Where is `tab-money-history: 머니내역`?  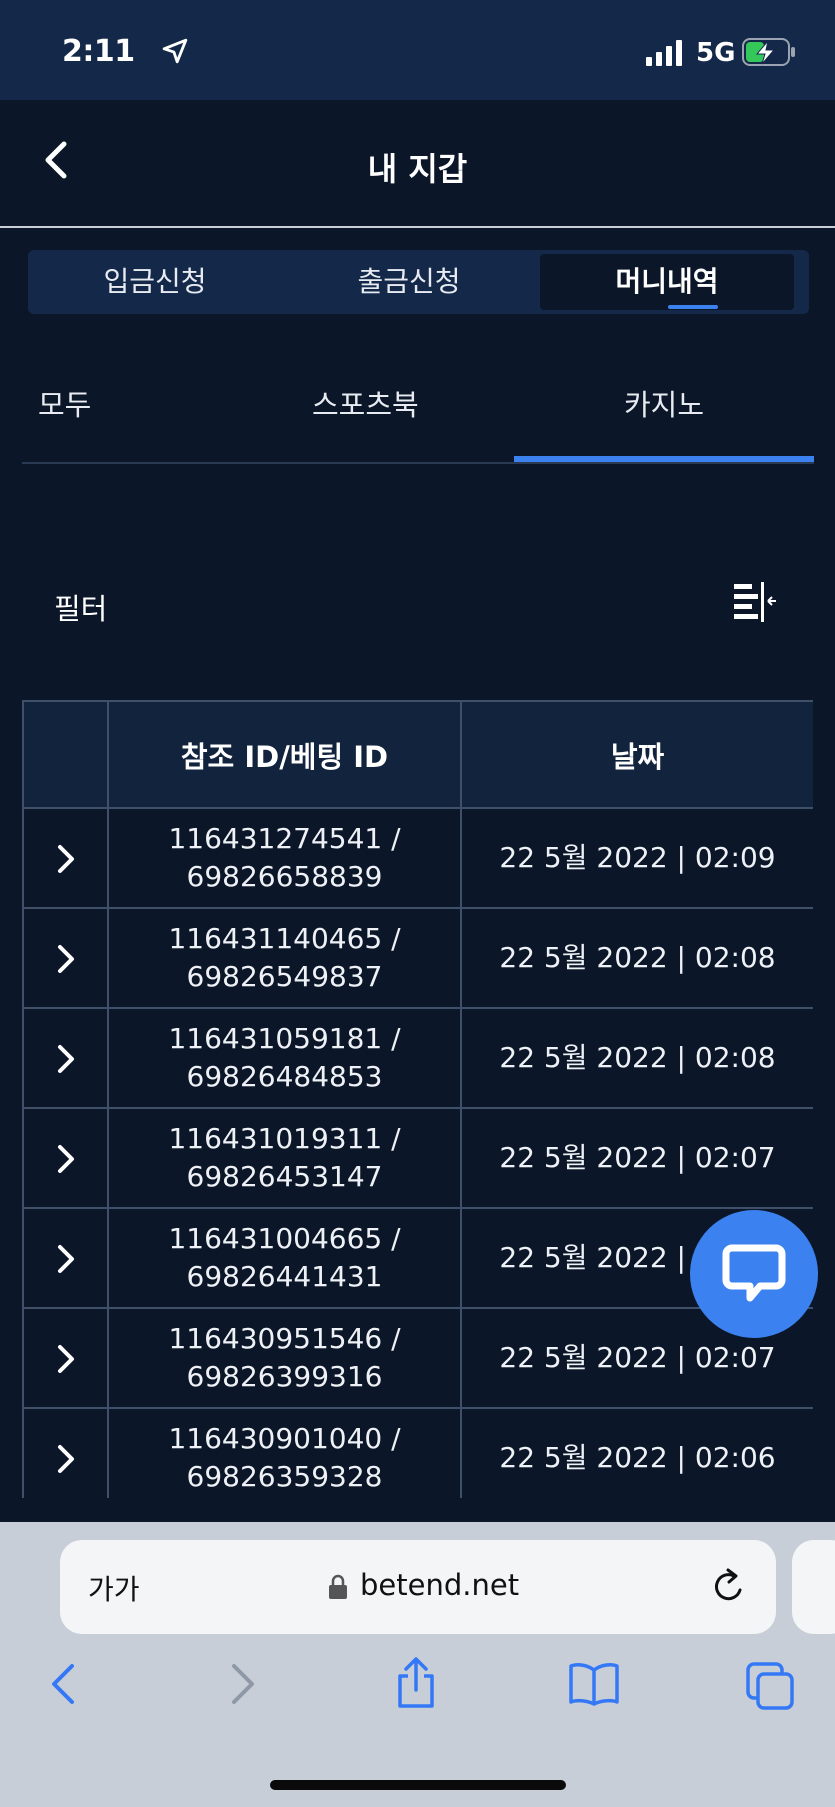 tab-money-history: 머니내역 is located at coordinates (667, 282).